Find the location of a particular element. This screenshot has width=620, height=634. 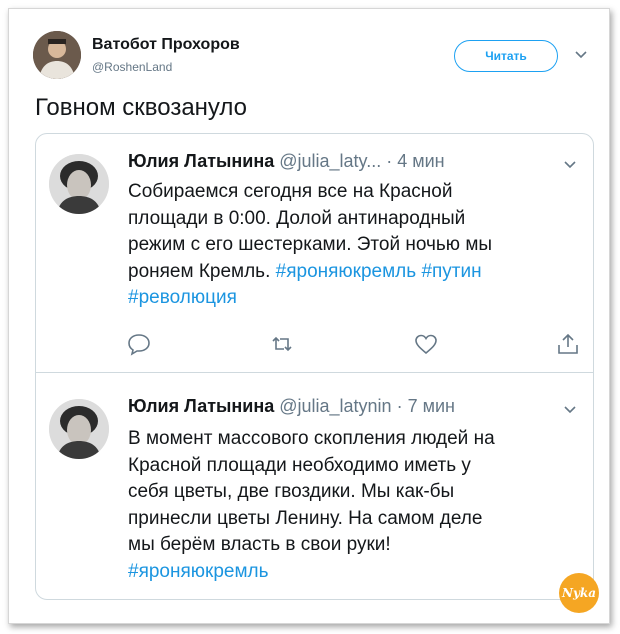

tweet-line: Красной площади необходимо иметь у is located at coordinates (299, 465).